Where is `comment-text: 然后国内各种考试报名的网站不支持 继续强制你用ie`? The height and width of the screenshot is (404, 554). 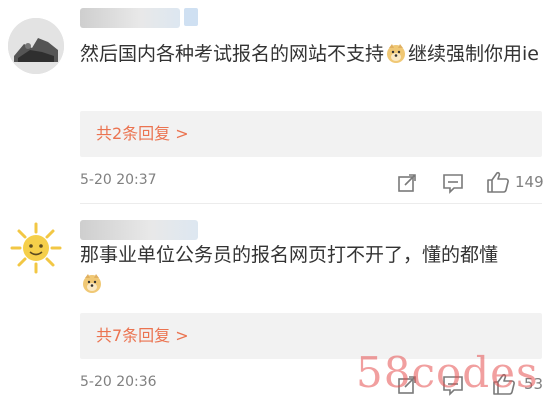 comment-text: 然后国内各种考试报名的网站不支持 继续强制你用ie is located at coordinates (313, 54).